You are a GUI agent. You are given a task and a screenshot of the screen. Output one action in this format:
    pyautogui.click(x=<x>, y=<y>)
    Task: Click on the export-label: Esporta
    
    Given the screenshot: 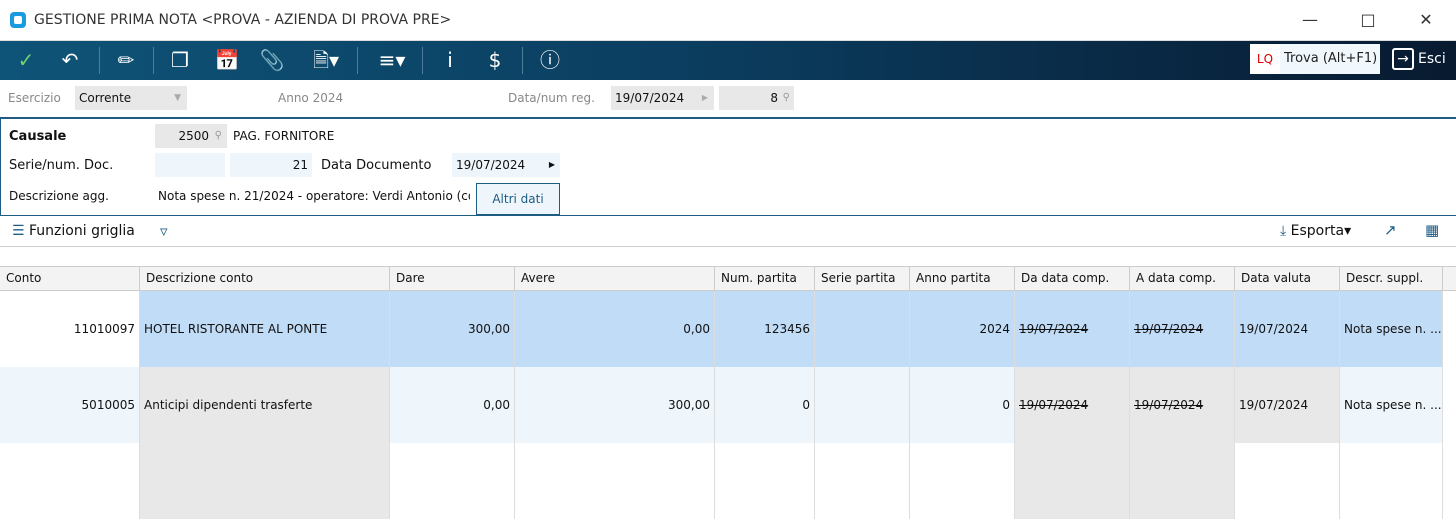 What is the action you would take?
    pyautogui.click(x=1317, y=231)
    